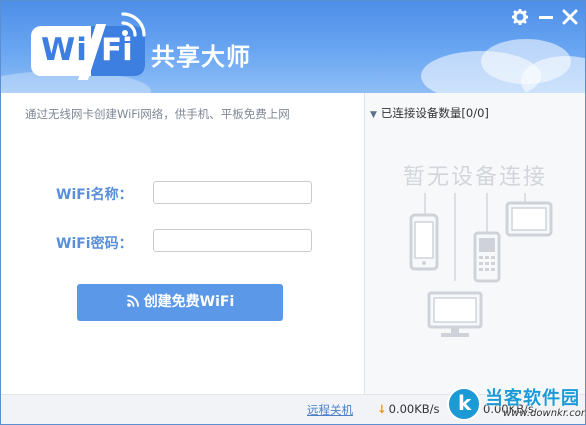 The height and width of the screenshot is (425, 586). I want to click on close-button, so click(570, 17).